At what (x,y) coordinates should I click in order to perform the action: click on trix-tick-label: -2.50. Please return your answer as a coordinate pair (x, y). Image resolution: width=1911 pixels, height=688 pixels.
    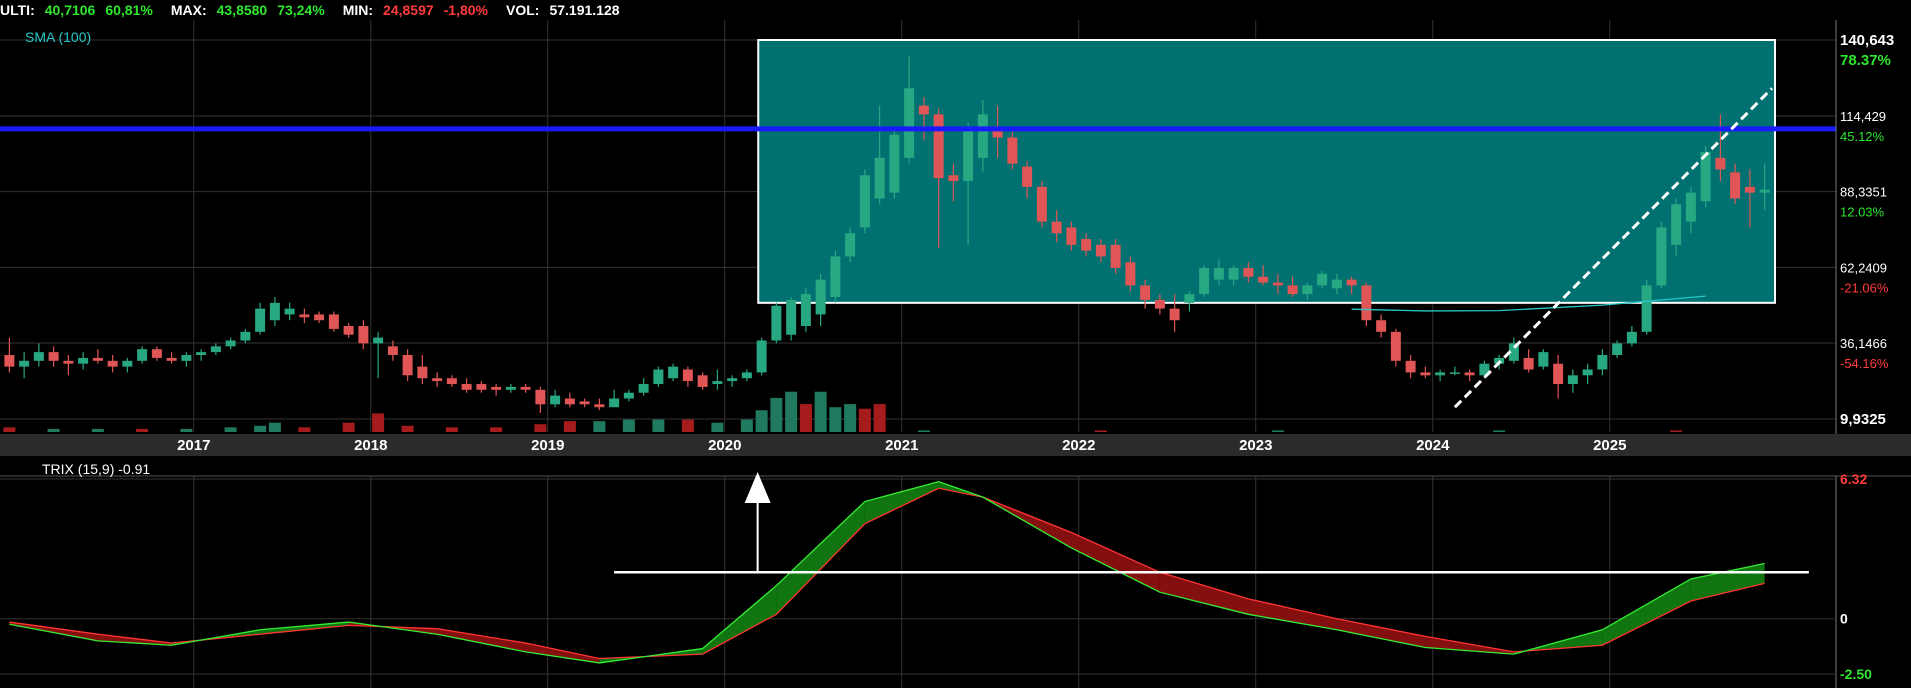
    Looking at the image, I should click on (1856, 674).